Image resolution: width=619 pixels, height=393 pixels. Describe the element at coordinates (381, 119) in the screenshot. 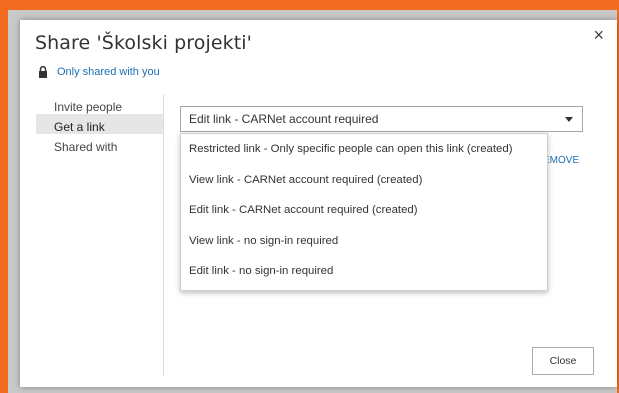

I see `link-type-select: Edit link - CARNet account required` at that location.